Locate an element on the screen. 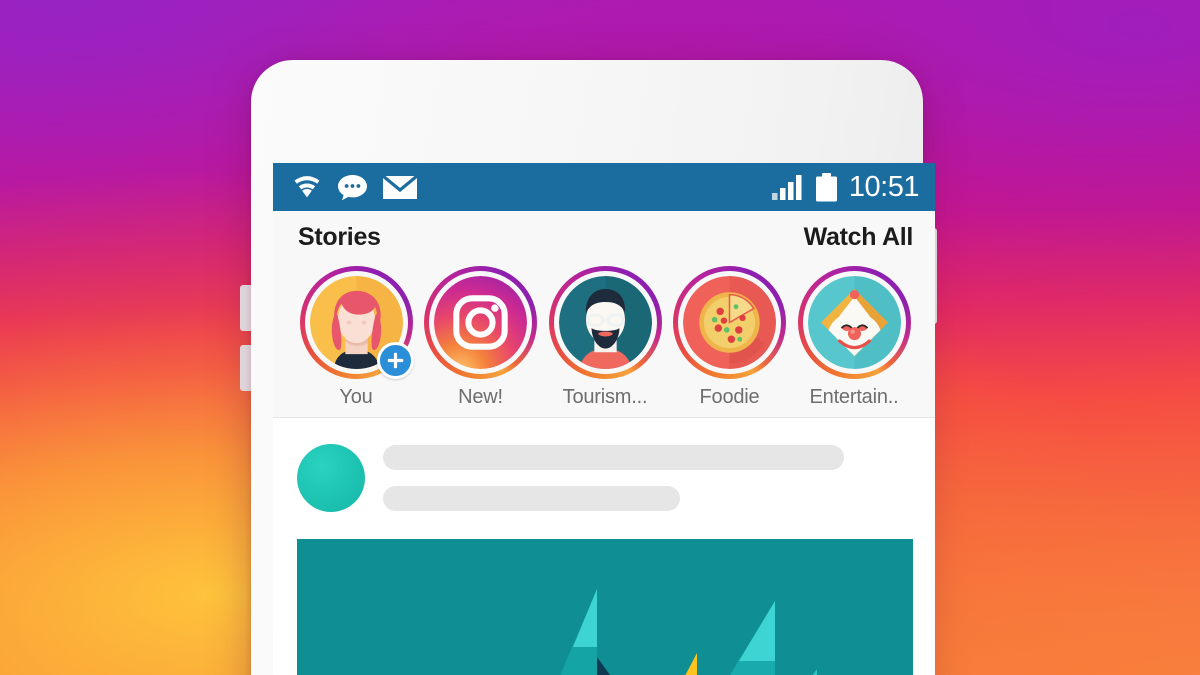 This screenshot has width=1200, height=675. status-bar-left-icons is located at coordinates (354, 187).